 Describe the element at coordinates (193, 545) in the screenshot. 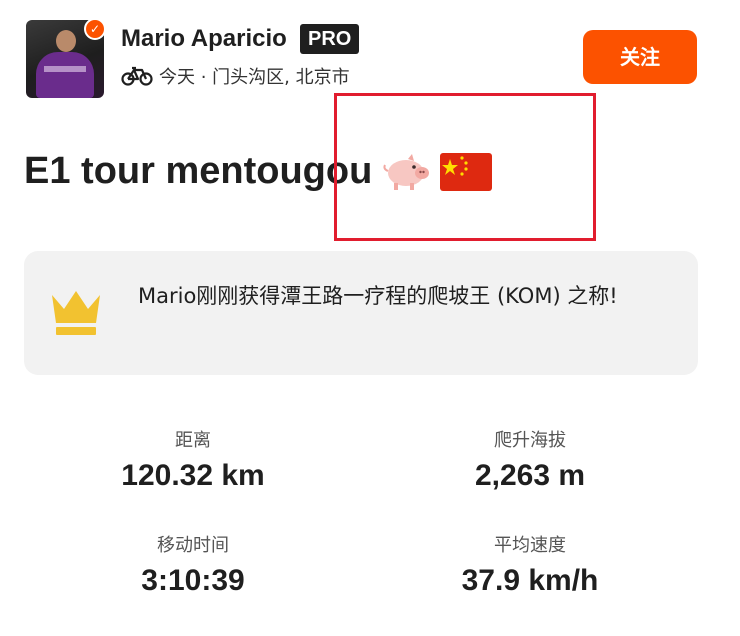

I see `stat-label-moving-time: 移动时间` at that location.